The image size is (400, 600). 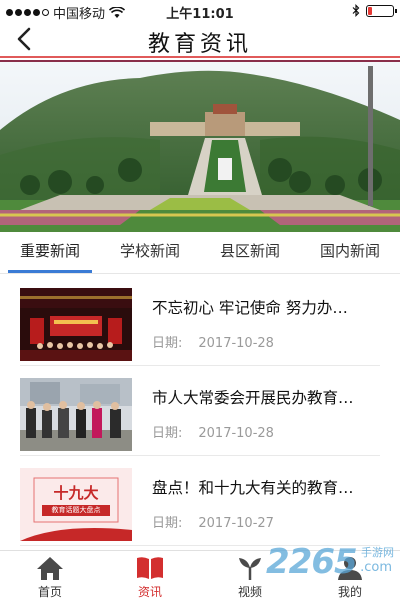 I want to click on bottom-tab-news: 资讯, so click(x=150, y=575).